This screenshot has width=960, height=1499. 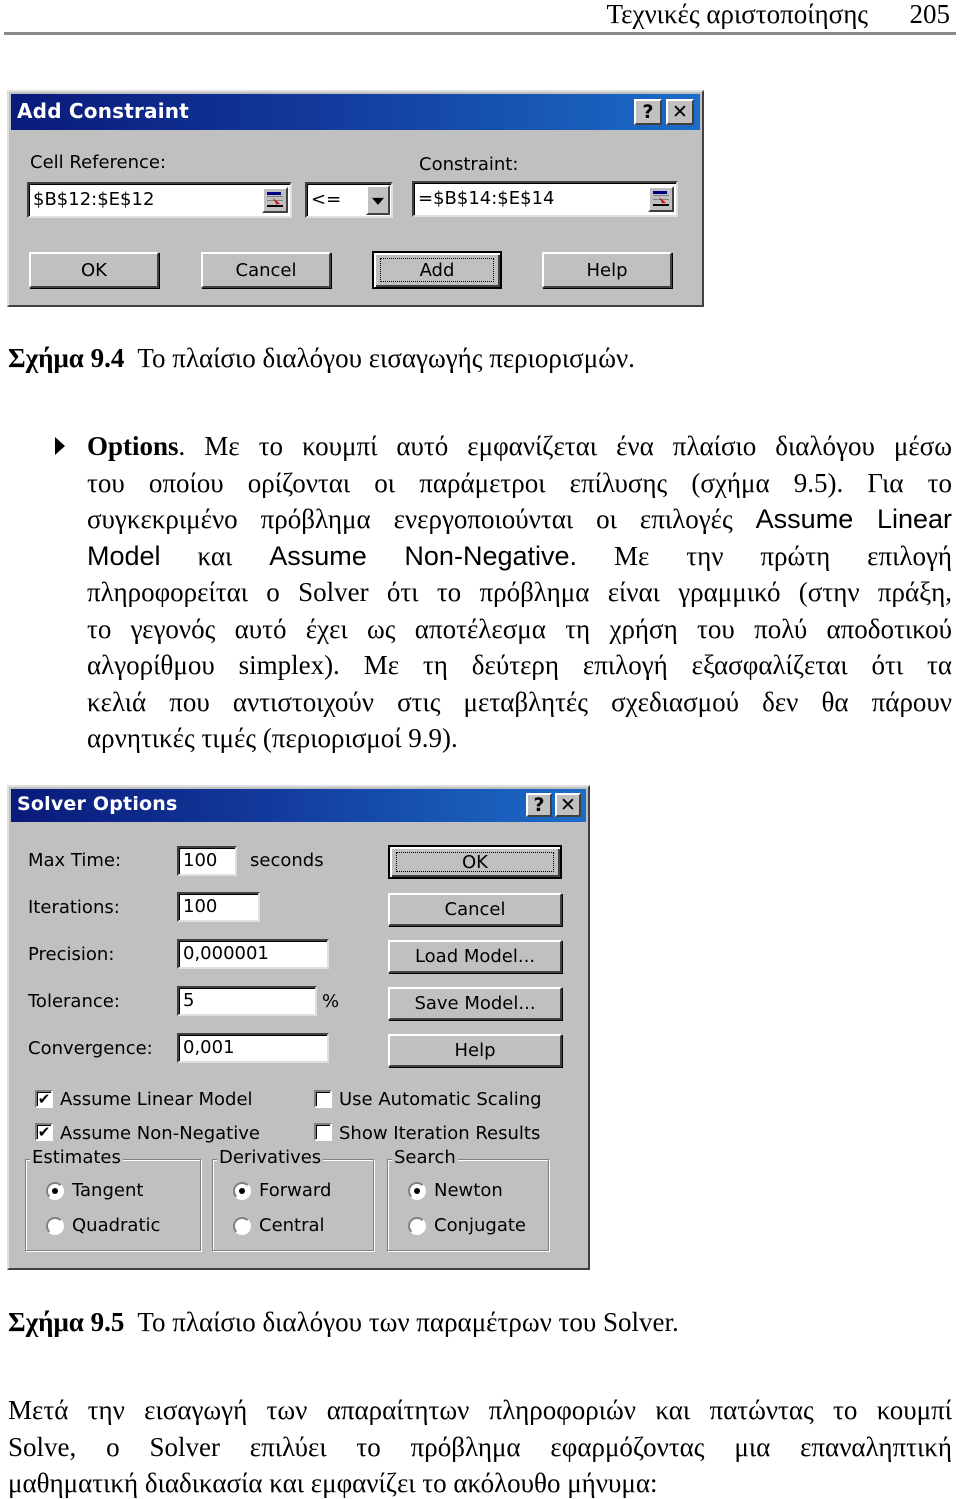 What do you see at coordinates (349, 200) in the screenshot?
I see `operator-dropdown: <=` at bounding box center [349, 200].